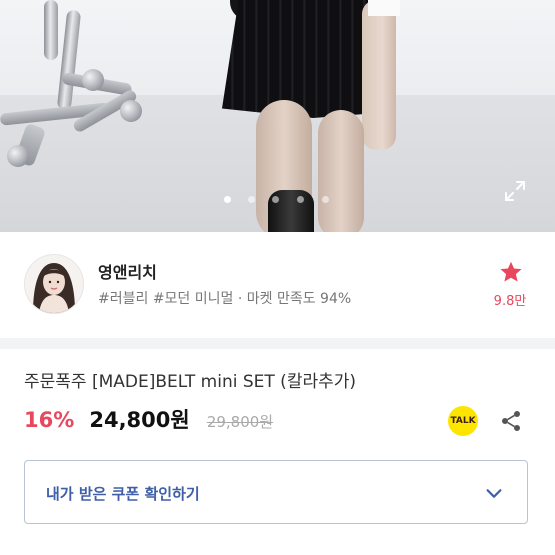 This screenshot has width=555, height=555. I want to click on model-leg, so click(341, 171).